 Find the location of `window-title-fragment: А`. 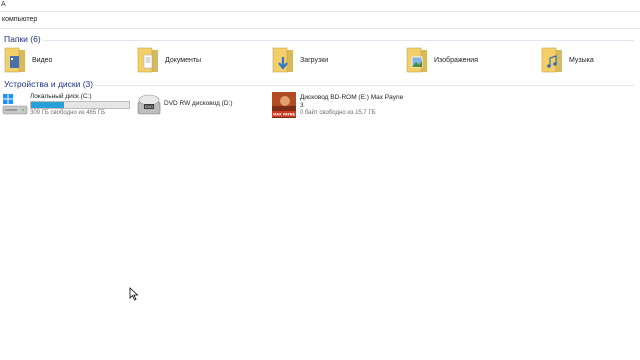

window-title-fragment: А is located at coordinates (3, 4).